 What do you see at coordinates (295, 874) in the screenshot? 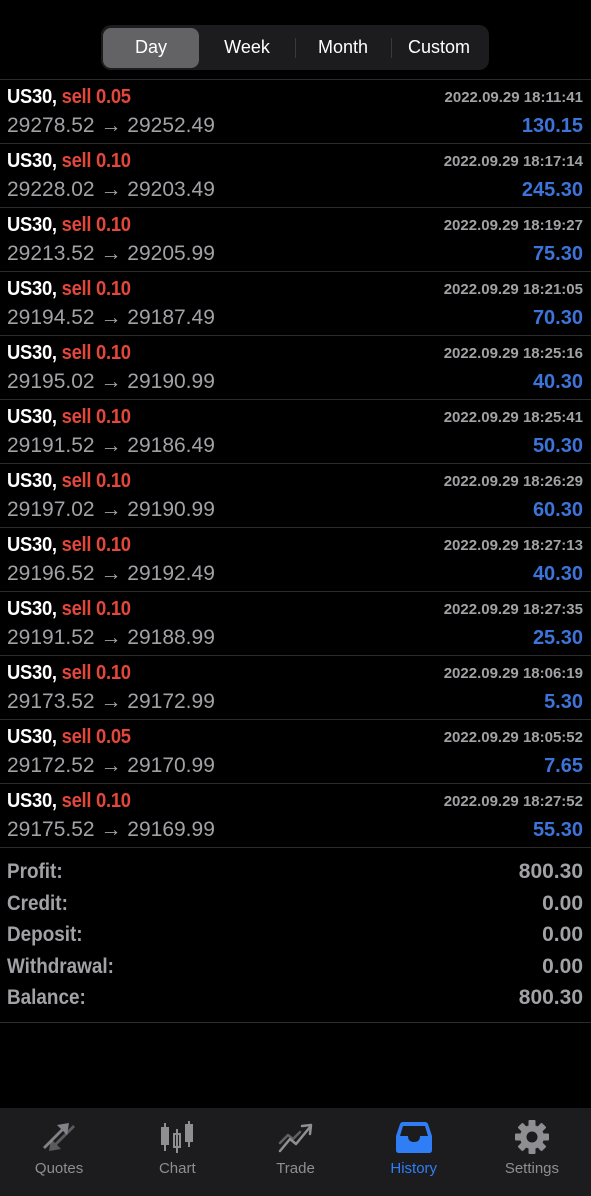
I see `summary-profit-row: Profit: 800.30` at bounding box center [295, 874].